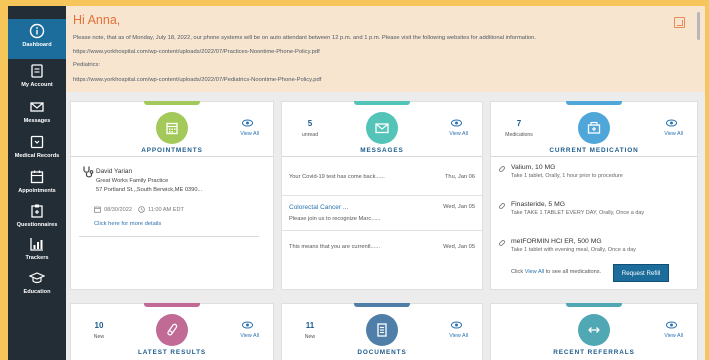  I want to click on card-title: MESSAGES, so click(382, 150).